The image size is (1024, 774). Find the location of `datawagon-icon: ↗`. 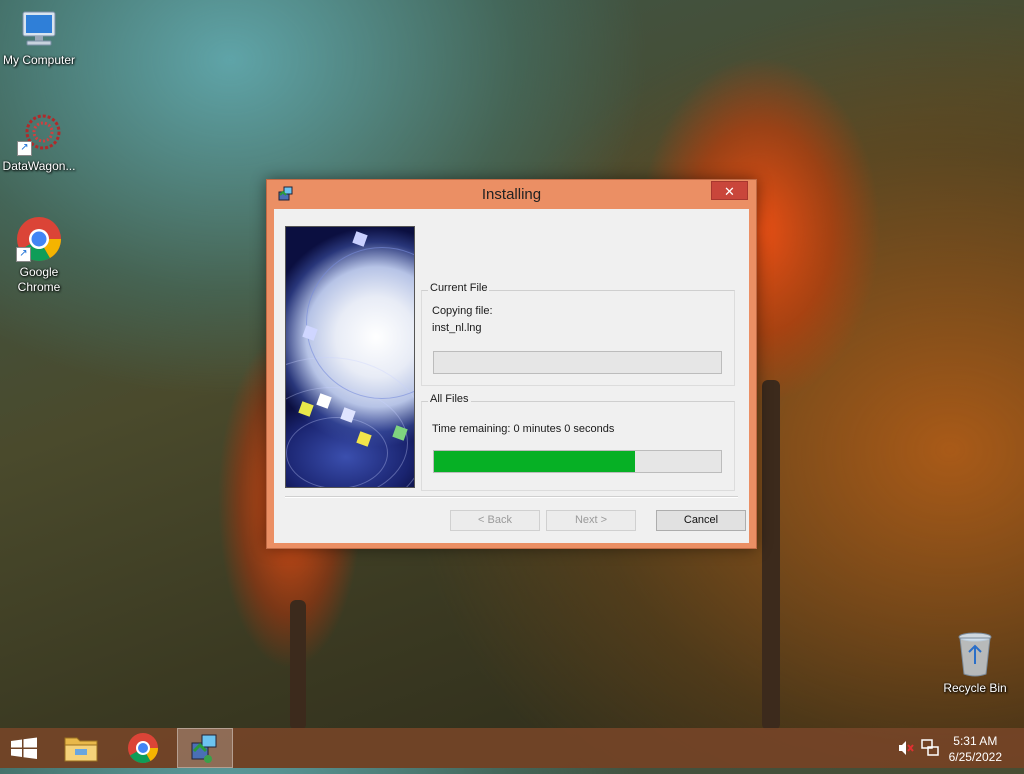

datawagon-icon: ↗ is located at coordinates (39, 134).